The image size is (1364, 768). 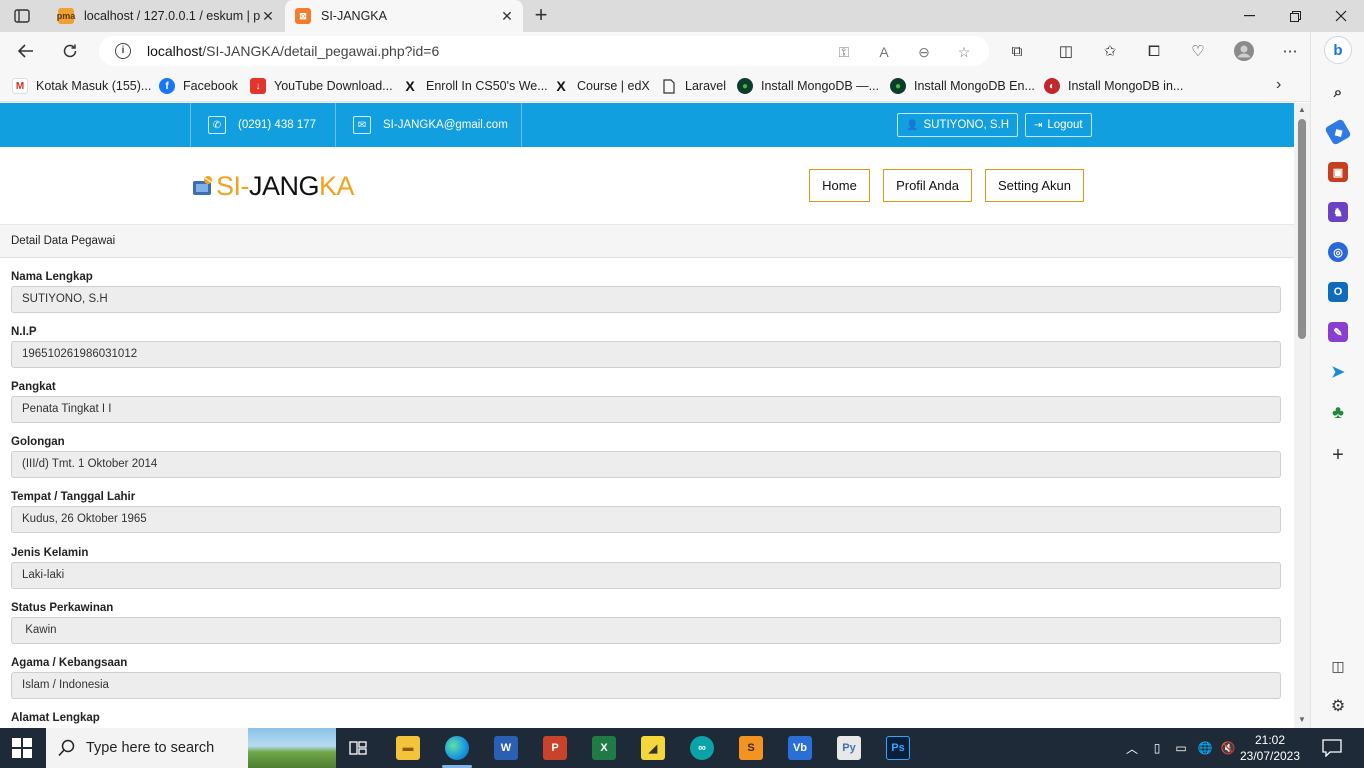 What do you see at coordinates (613, 86) in the screenshot?
I see `bookmark-label: Course | edX` at bounding box center [613, 86].